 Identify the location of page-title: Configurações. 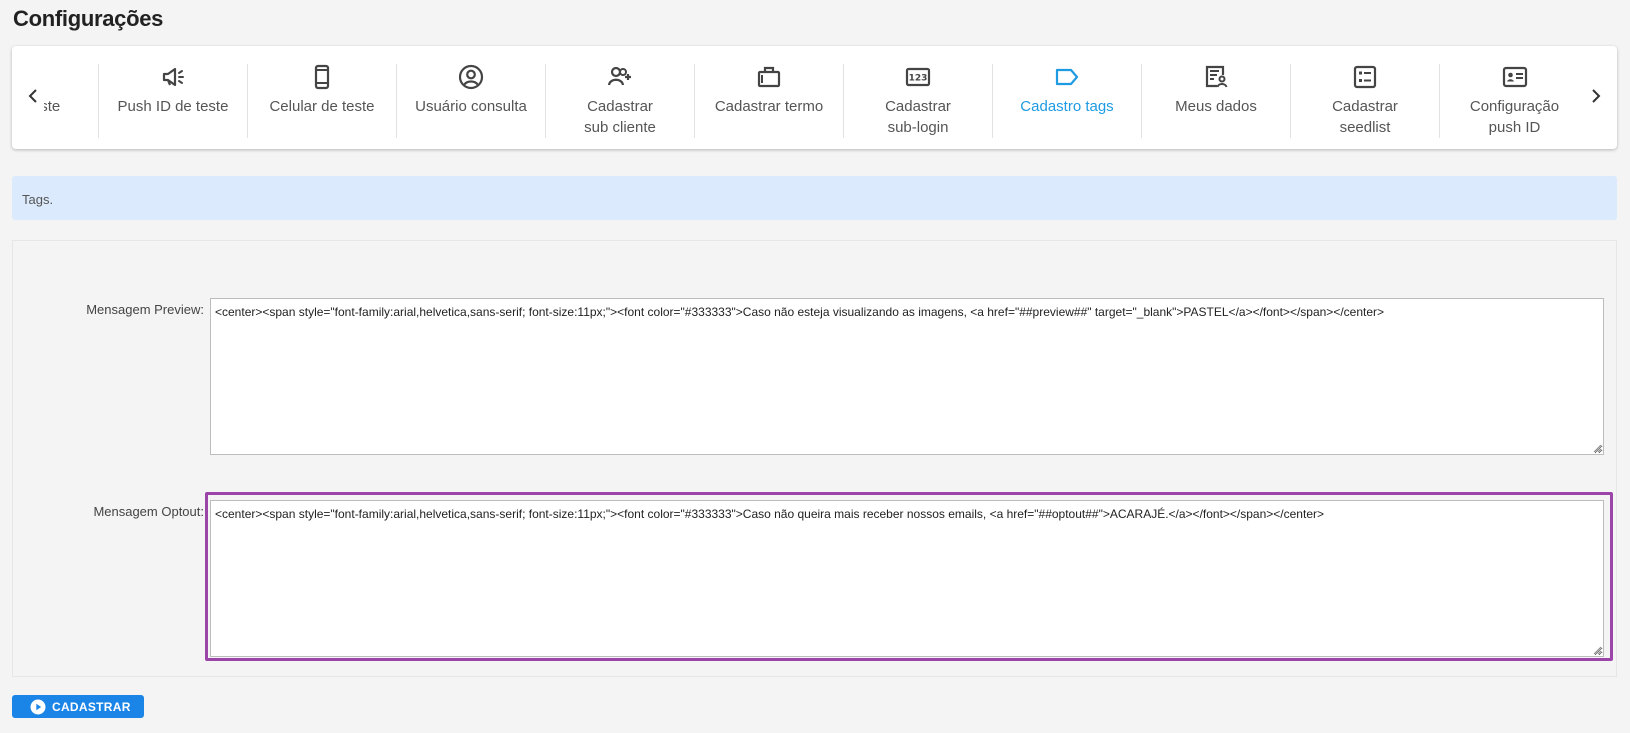
(88, 18).